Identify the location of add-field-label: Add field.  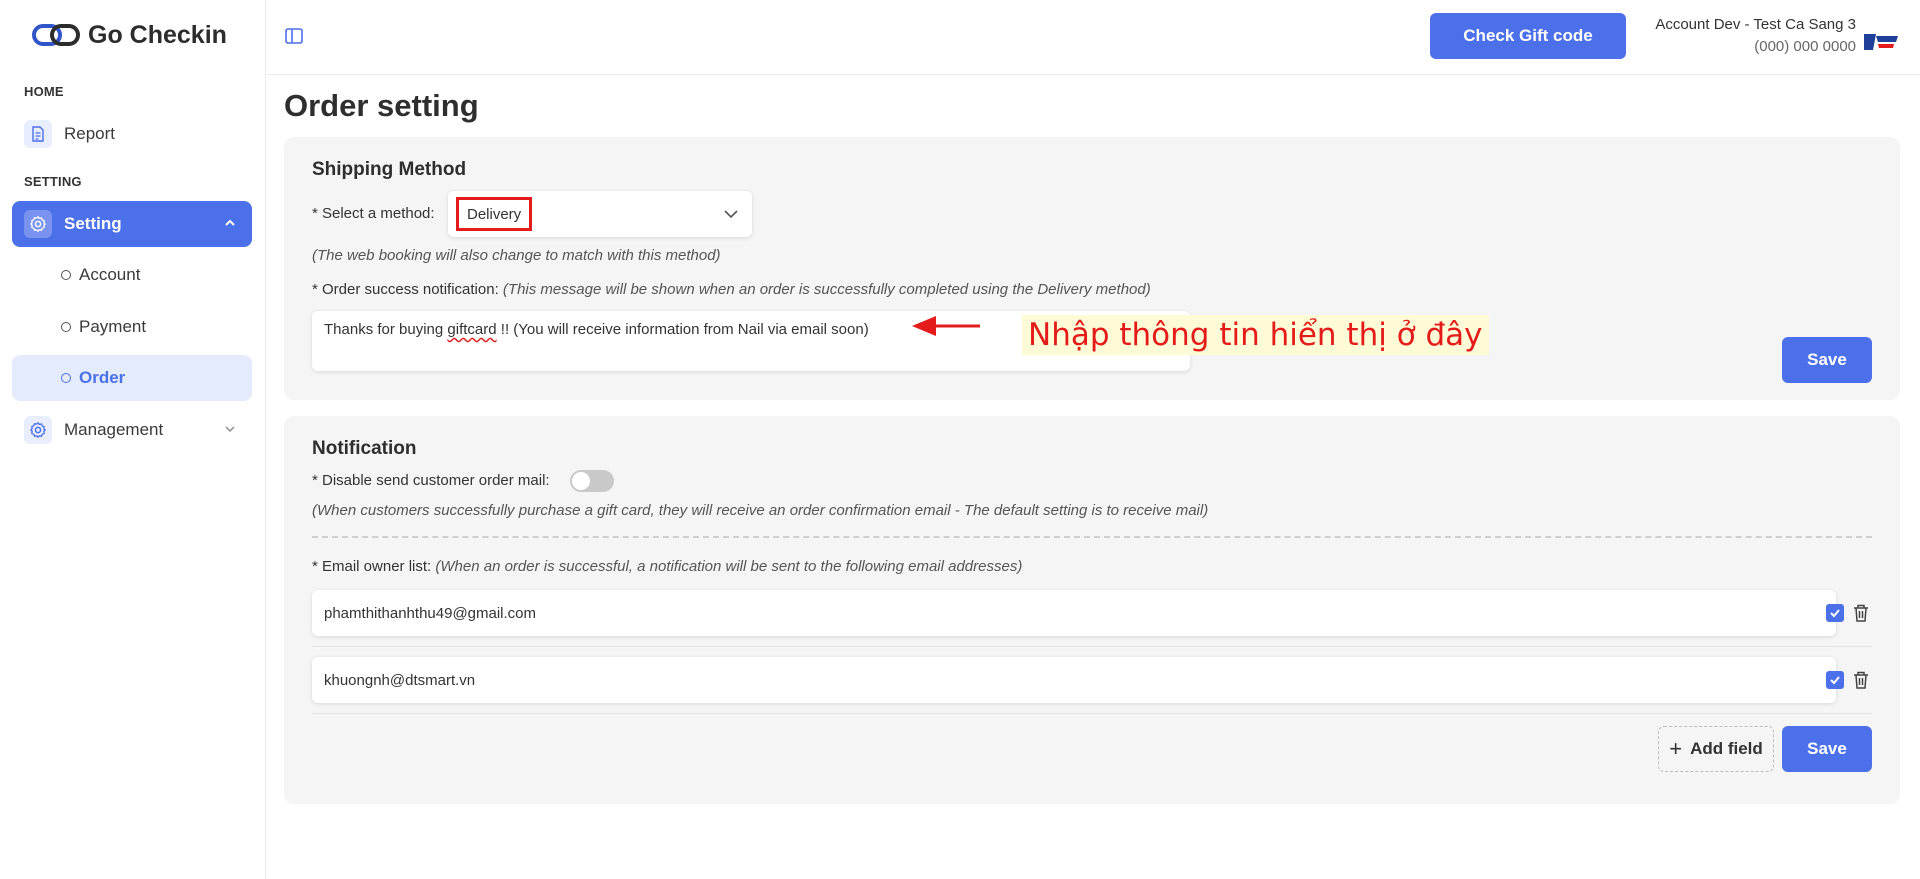
(1726, 748).